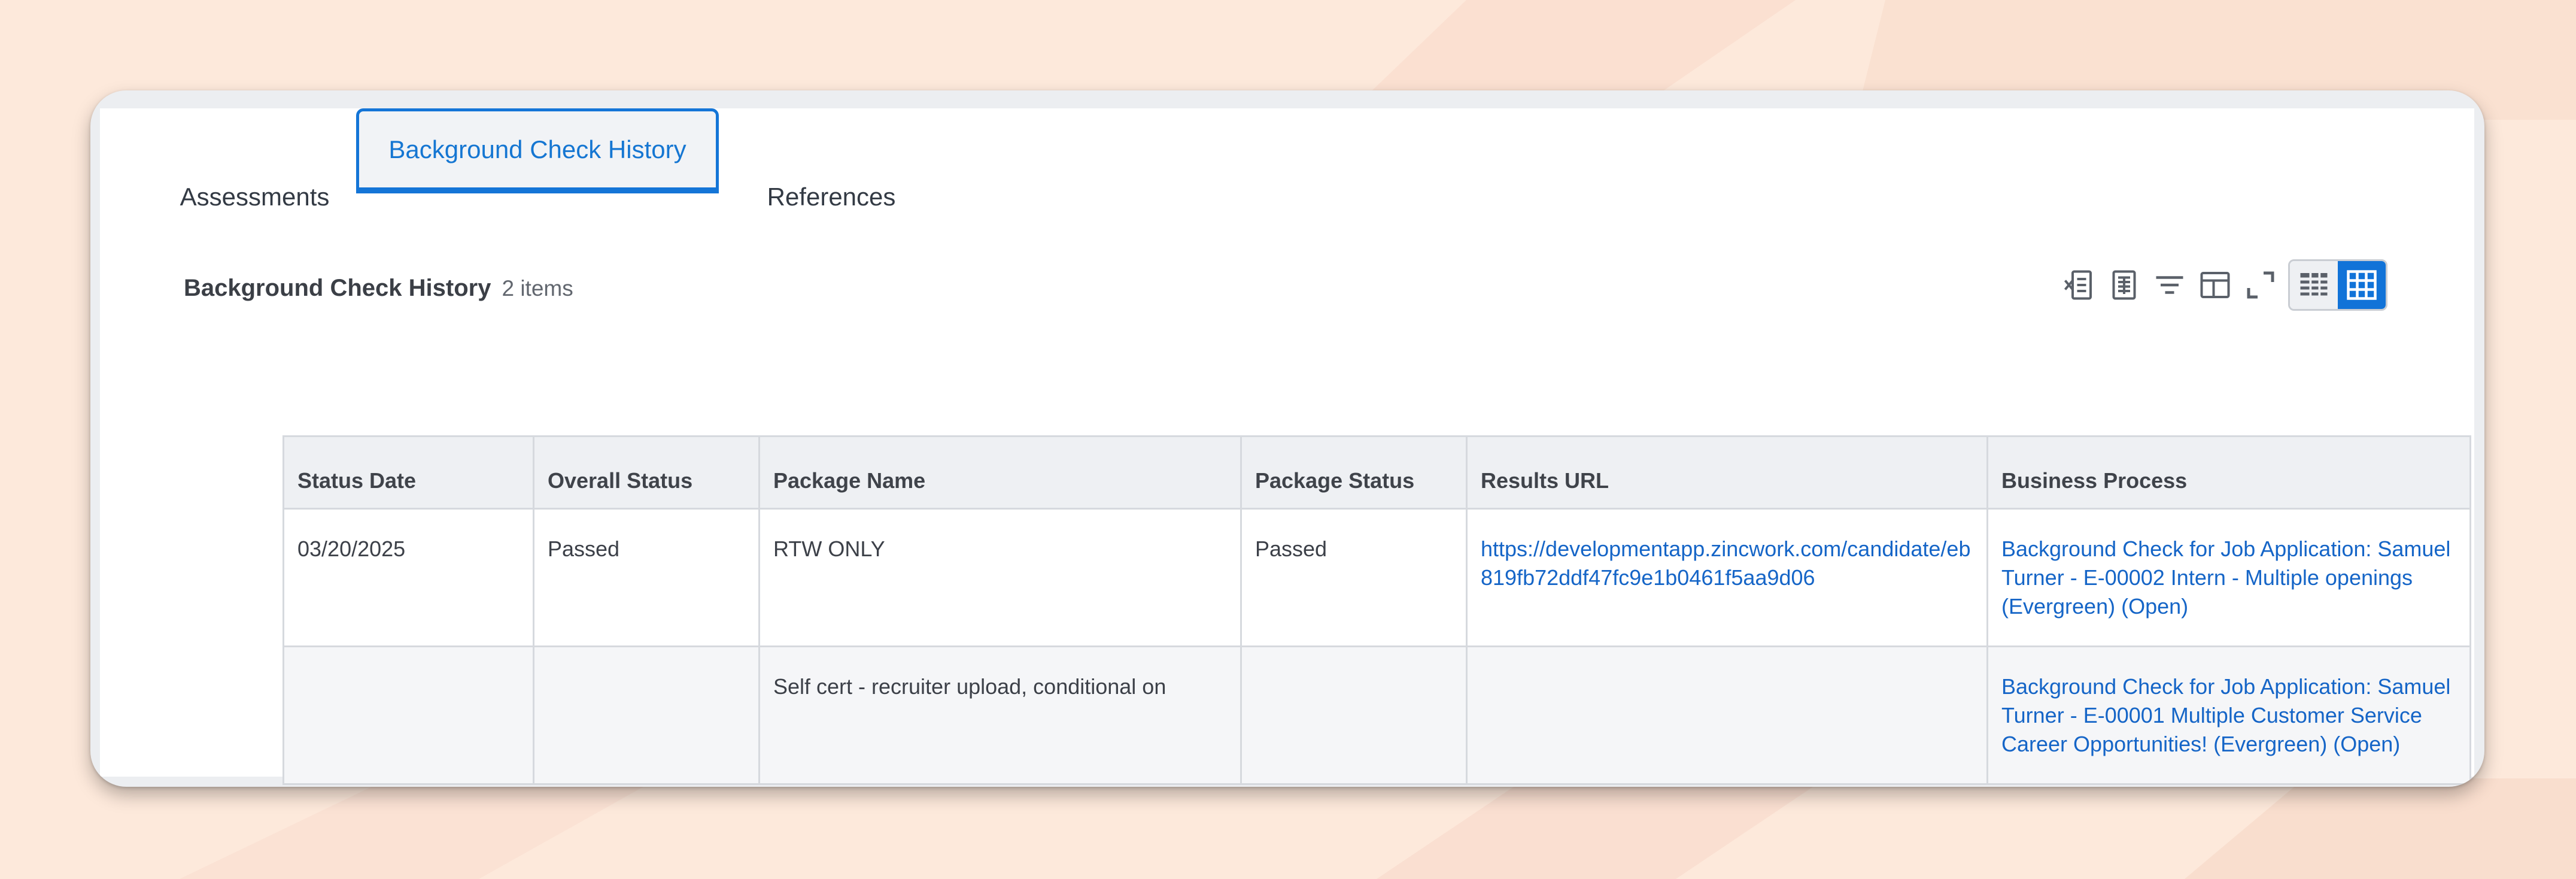 Image resolution: width=2576 pixels, height=879 pixels. I want to click on table-config-icon, so click(2215, 285).